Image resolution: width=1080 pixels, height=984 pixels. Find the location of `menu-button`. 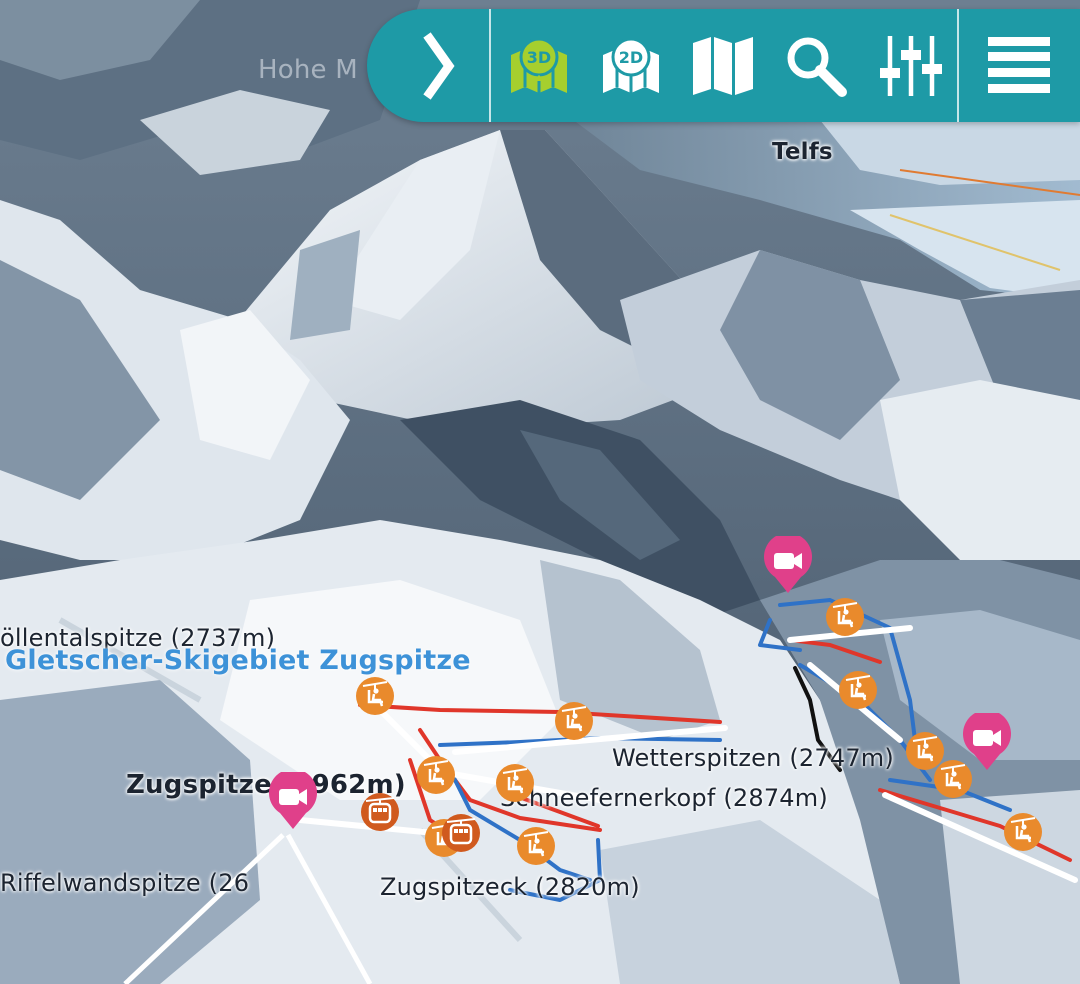

menu-button is located at coordinates (1019, 65).